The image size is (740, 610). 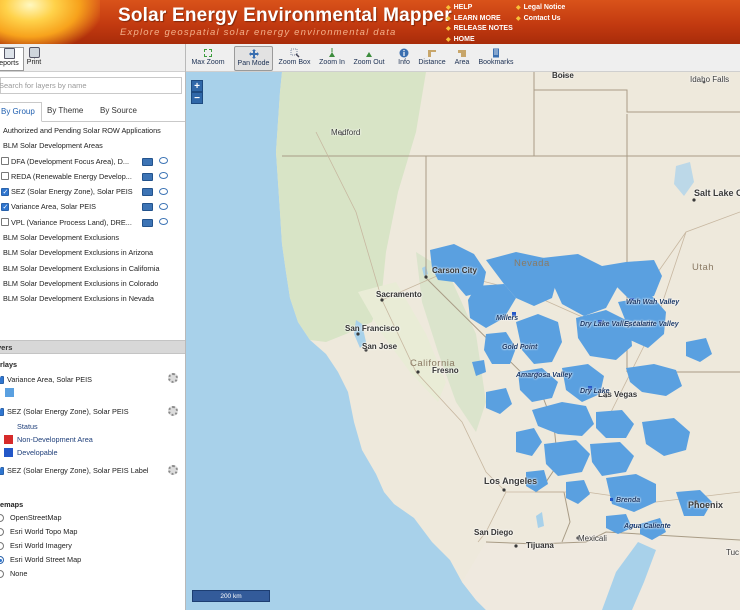 I want to click on app-title: Solar Energy Environmental Mapper, so click(x=285, y=15).